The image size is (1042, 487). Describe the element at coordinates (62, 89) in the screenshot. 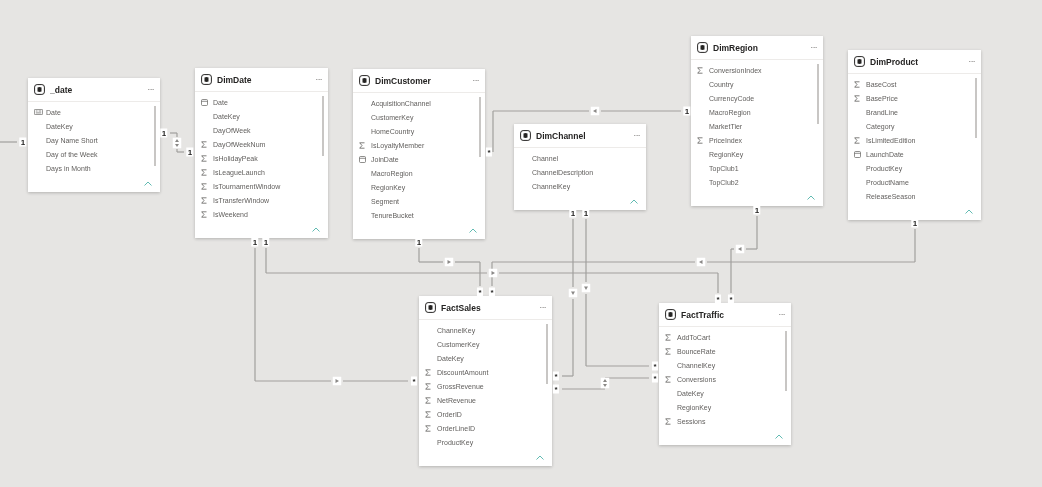

I see `table-name: _date` at that location.